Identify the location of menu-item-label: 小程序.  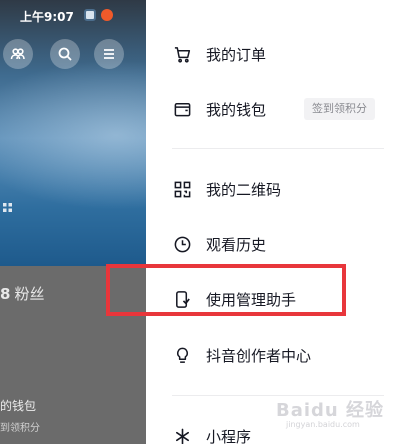
(229, 435).